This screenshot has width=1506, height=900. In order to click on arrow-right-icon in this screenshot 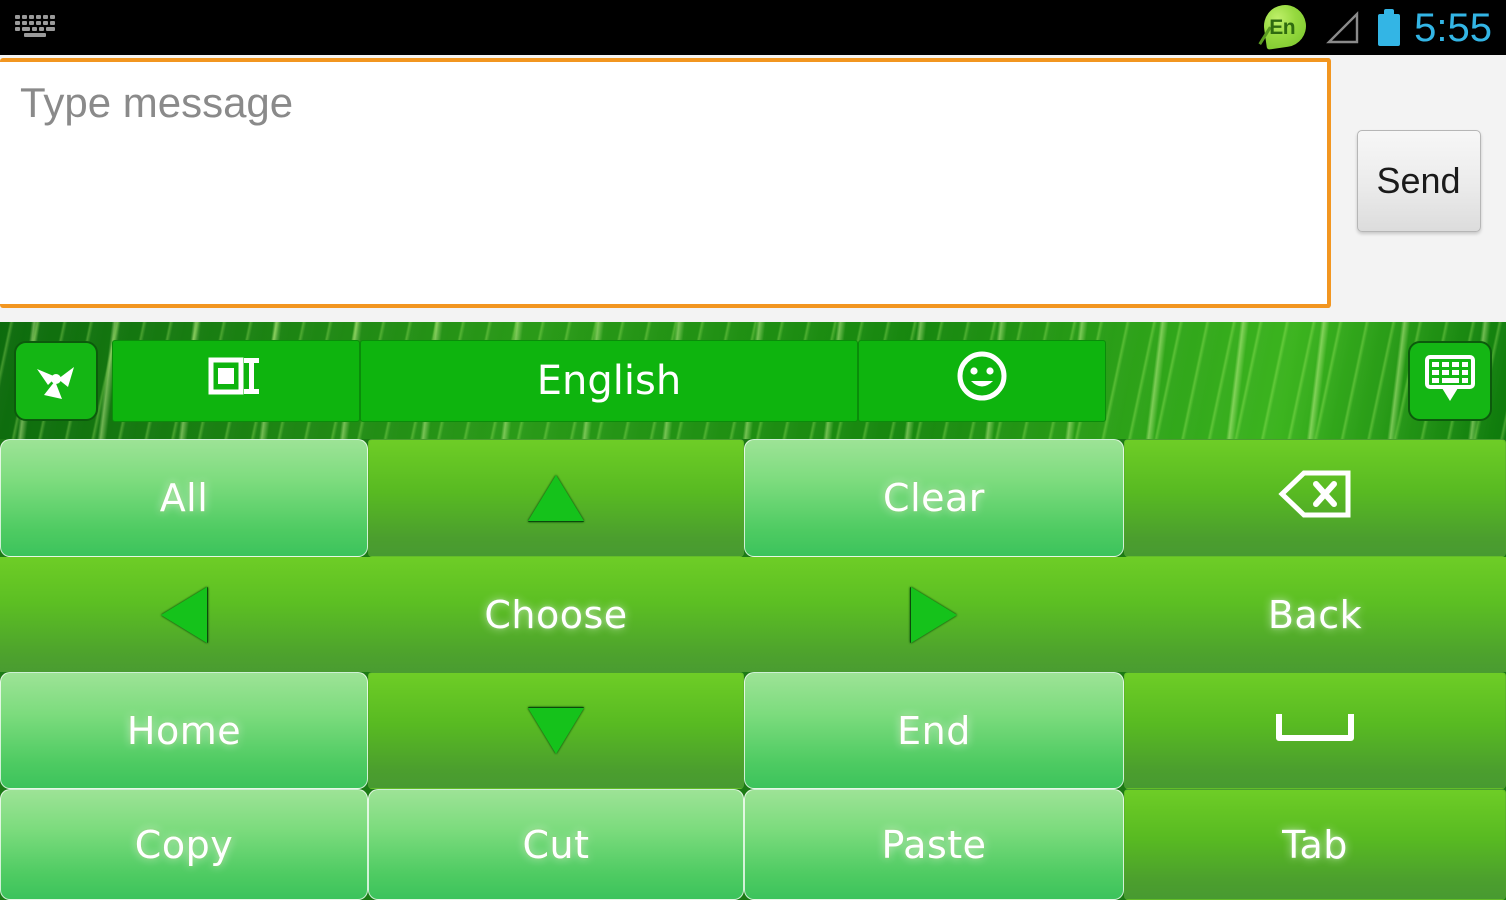, I will do `click(934, 614)`.